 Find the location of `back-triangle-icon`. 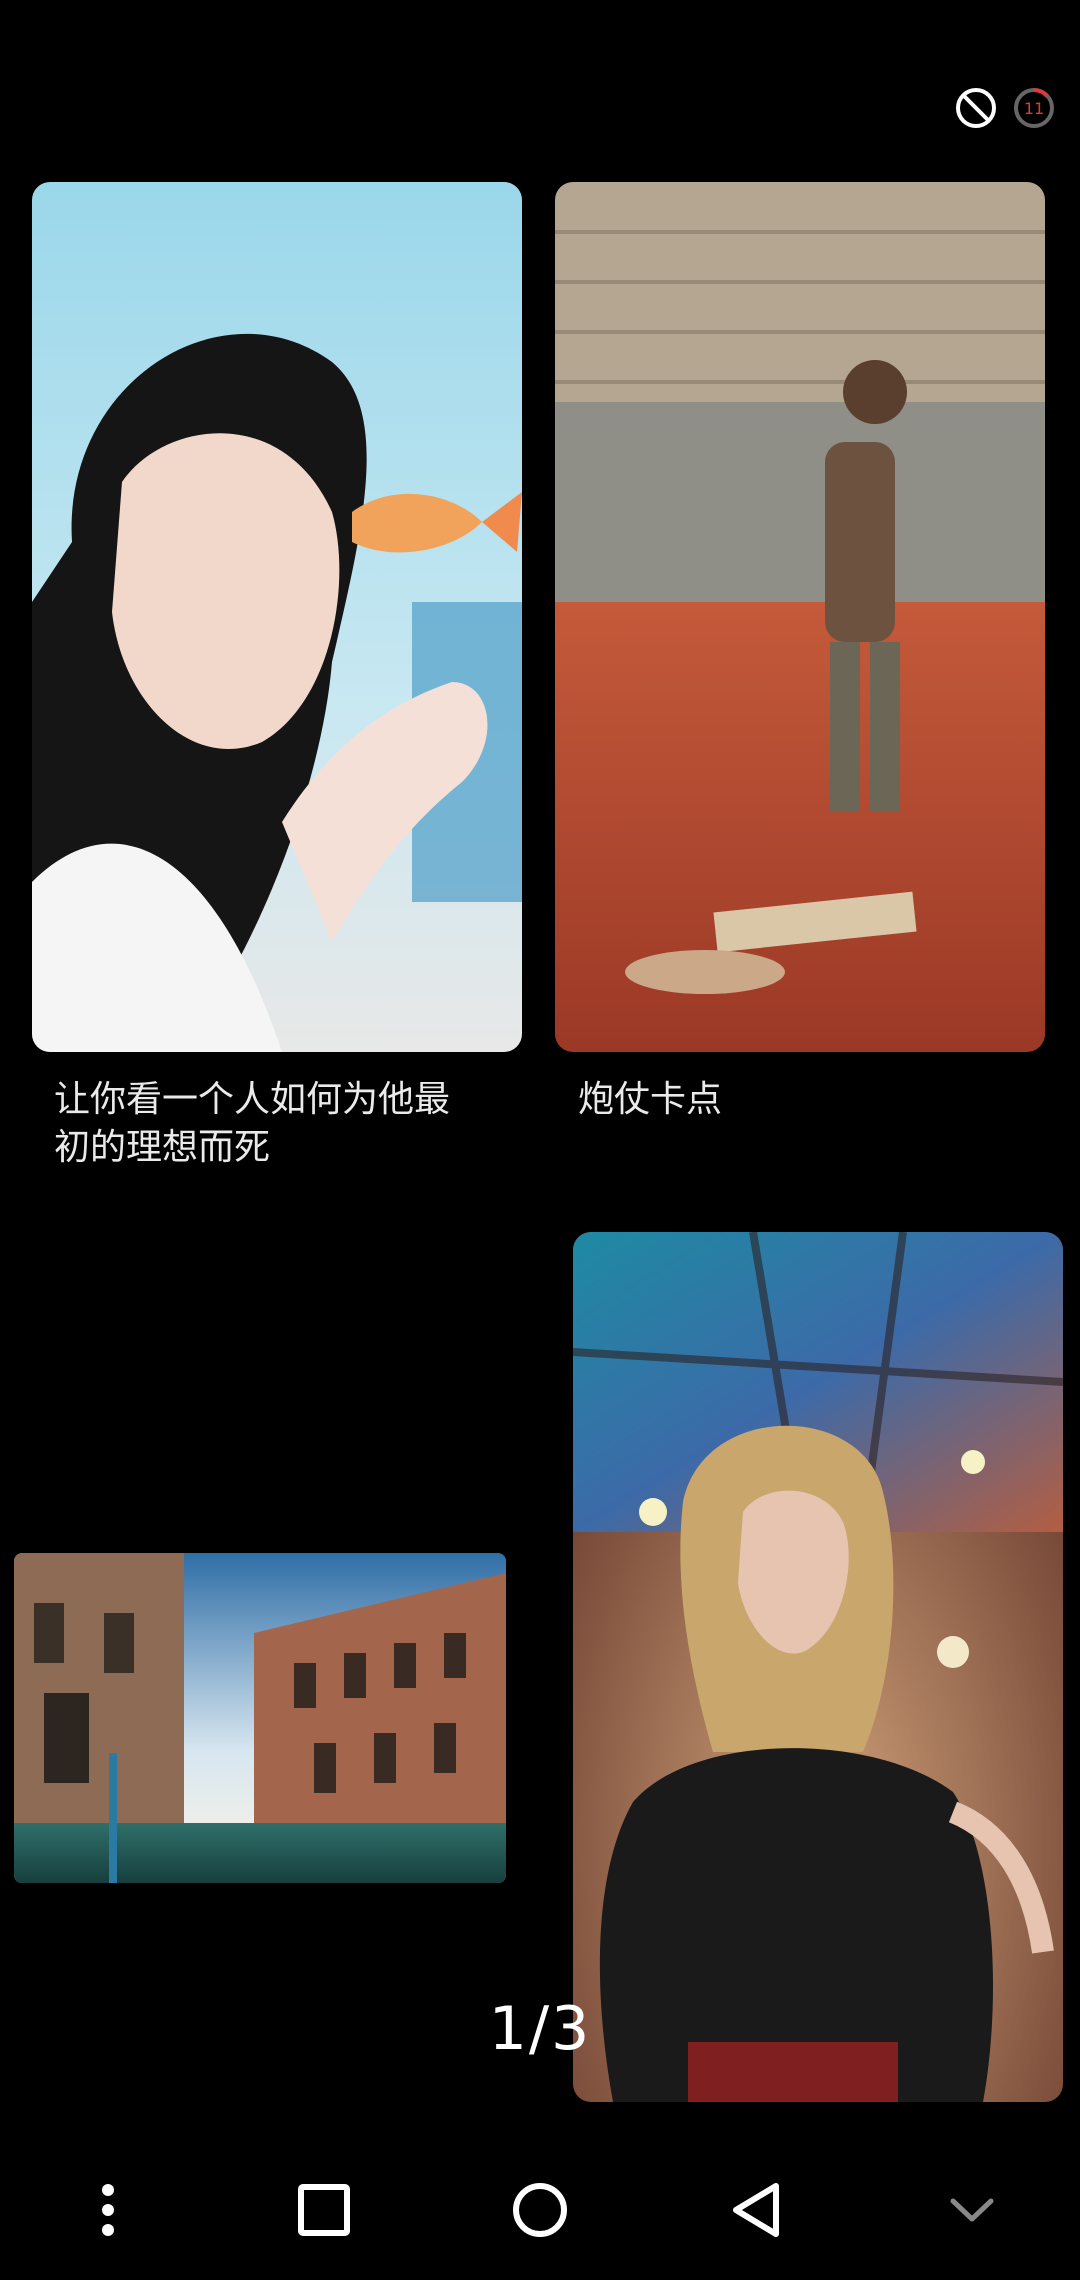

back-triangle-icon is located at coordinates (756, 2210).